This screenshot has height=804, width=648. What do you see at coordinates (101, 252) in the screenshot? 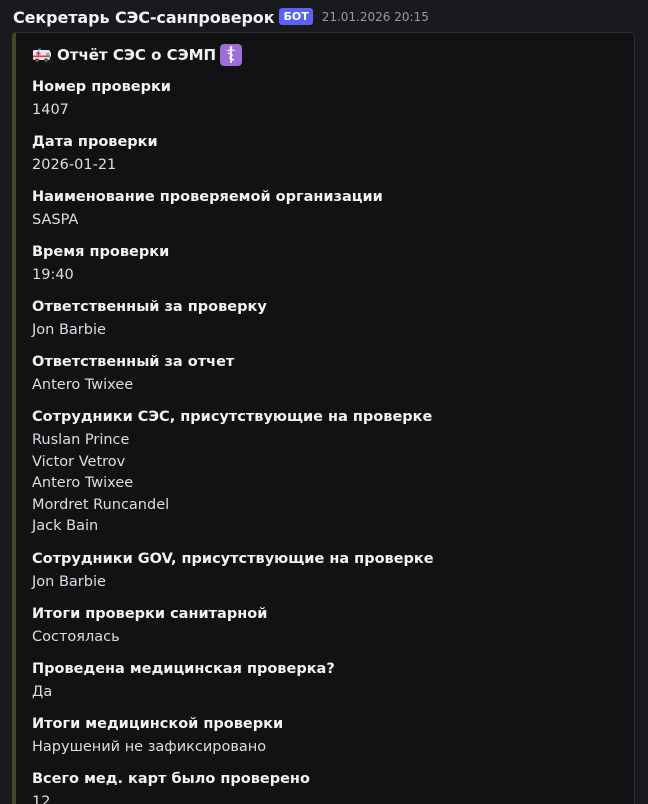
I see `field-name: Время проверки` at bounding box center [101, 252].